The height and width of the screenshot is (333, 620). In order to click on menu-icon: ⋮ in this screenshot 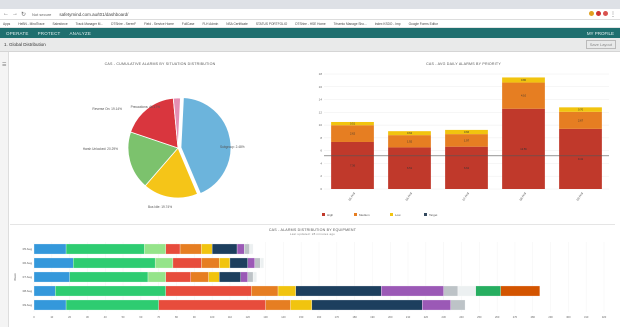, I will do `click(613, 14)`.